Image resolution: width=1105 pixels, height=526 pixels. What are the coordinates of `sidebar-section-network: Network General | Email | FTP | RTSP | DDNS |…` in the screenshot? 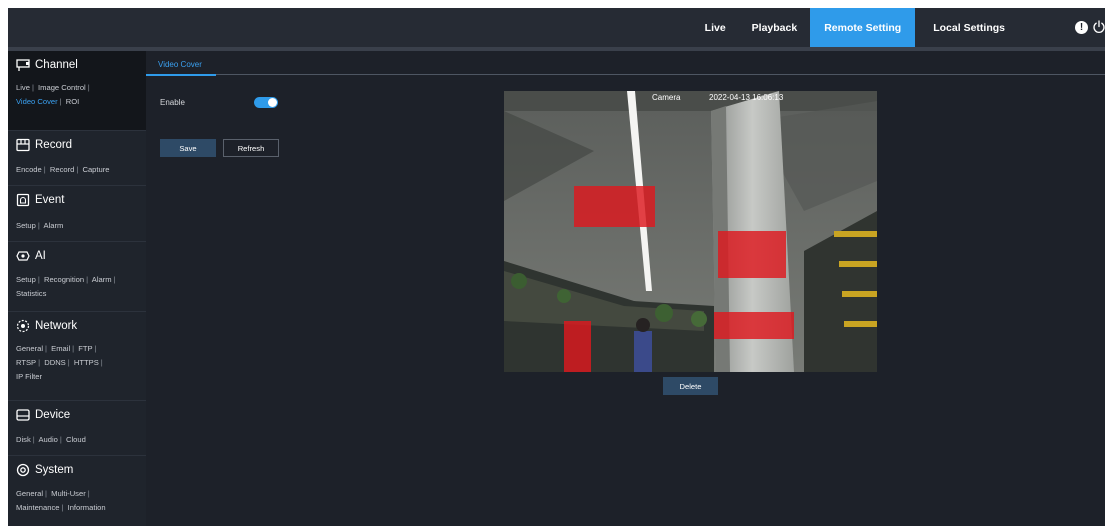 It's located at (77, 356).